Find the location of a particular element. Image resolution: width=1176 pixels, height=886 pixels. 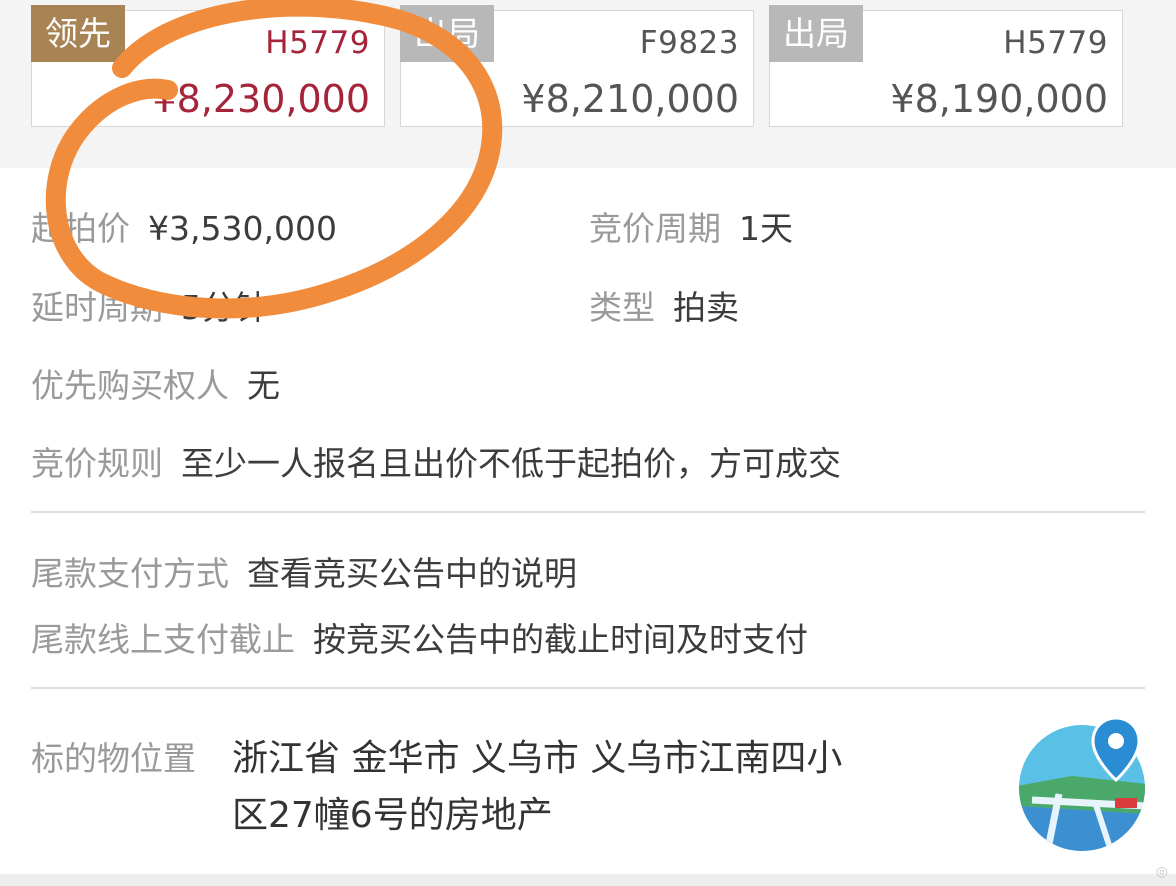

location-value: 浙江省 金华市 义乌市 义乌市江南四小区27幢6号的房地产 is located at coordinates (537, 787).